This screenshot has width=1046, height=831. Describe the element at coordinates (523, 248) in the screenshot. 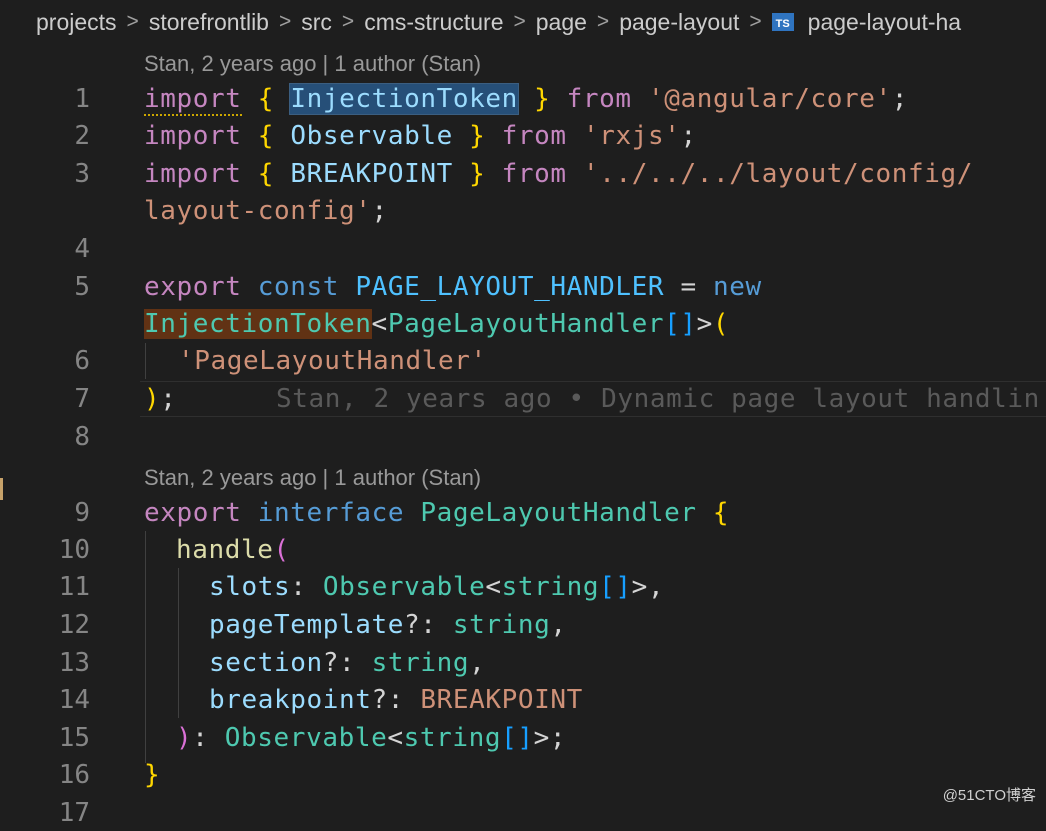

I see `code-line: 4` at that location.